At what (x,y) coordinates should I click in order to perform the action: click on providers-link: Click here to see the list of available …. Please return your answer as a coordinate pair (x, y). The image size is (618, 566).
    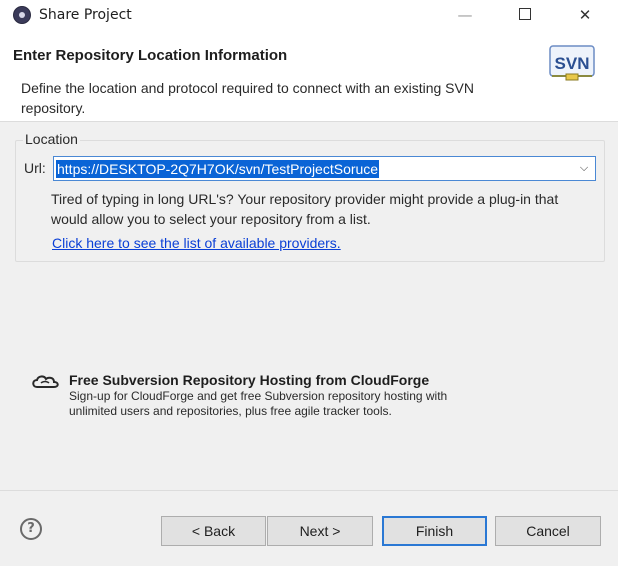
    Looking at the image, I should click on (196, 243).